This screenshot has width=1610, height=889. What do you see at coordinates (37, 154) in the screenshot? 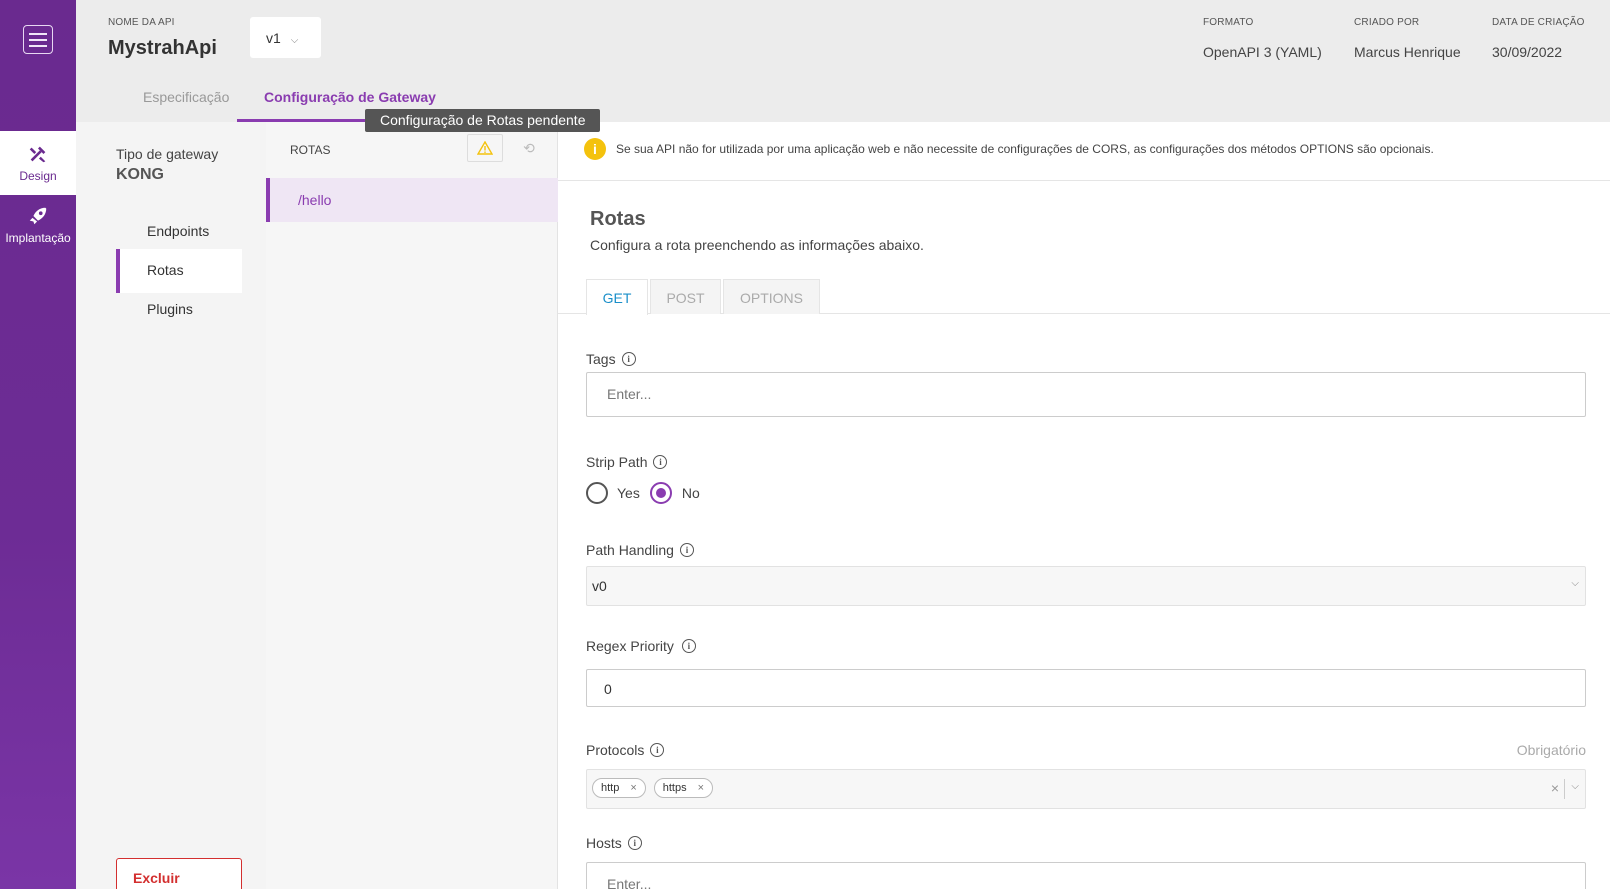
I see `design-tools-icon` at bounding box center [37, 154].